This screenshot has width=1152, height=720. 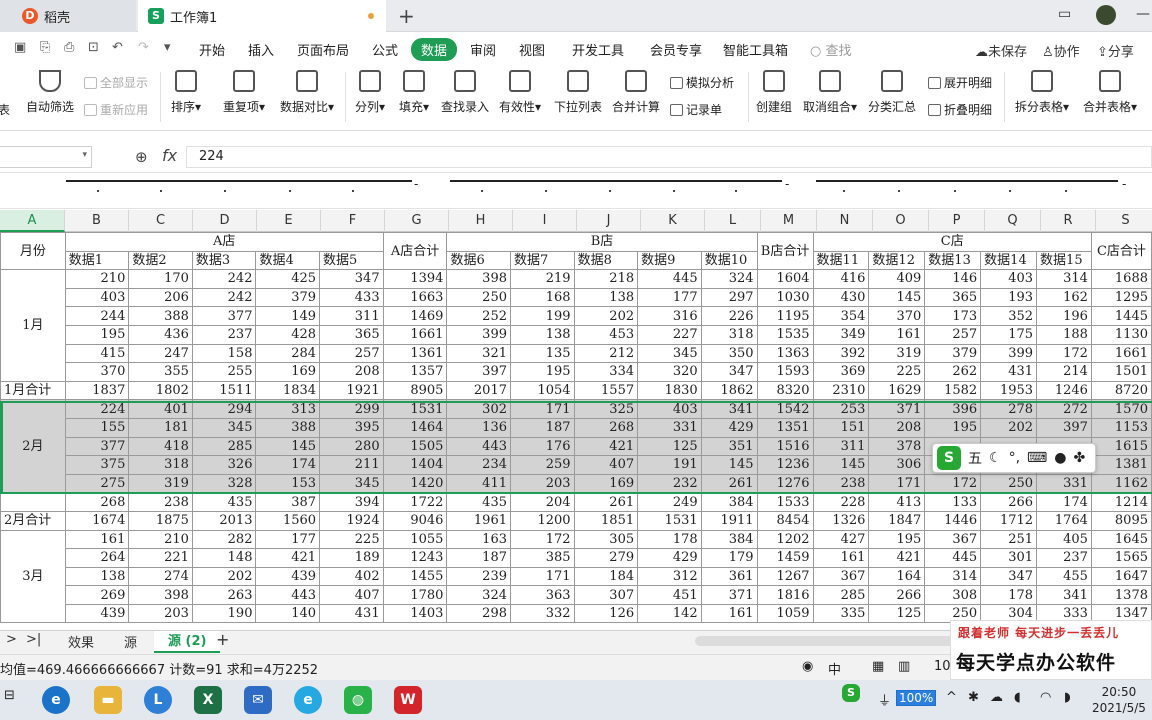 What do you see at coordinates (1121, 279) in the screenshot?
I see `data-cell: 1688` at bounding box center [1121, 279].